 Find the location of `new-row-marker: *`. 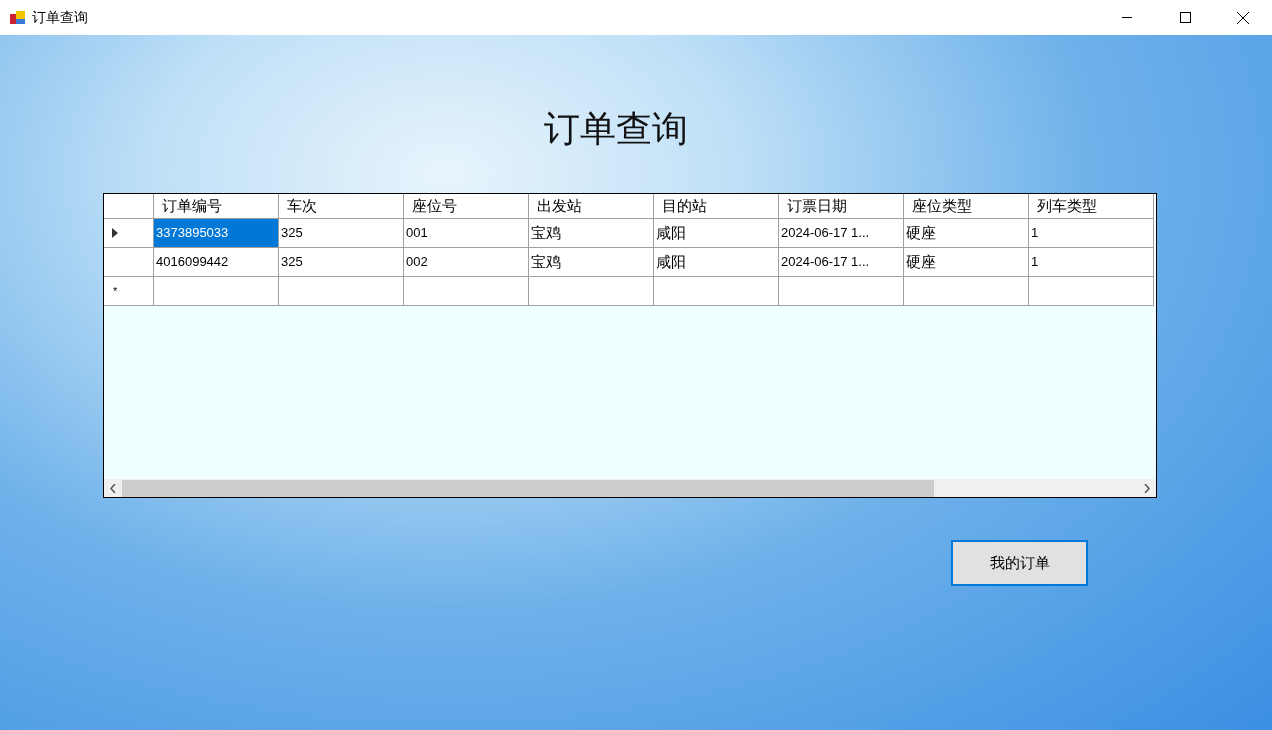

new-row-marker: * is located at coordinates (115, 291).